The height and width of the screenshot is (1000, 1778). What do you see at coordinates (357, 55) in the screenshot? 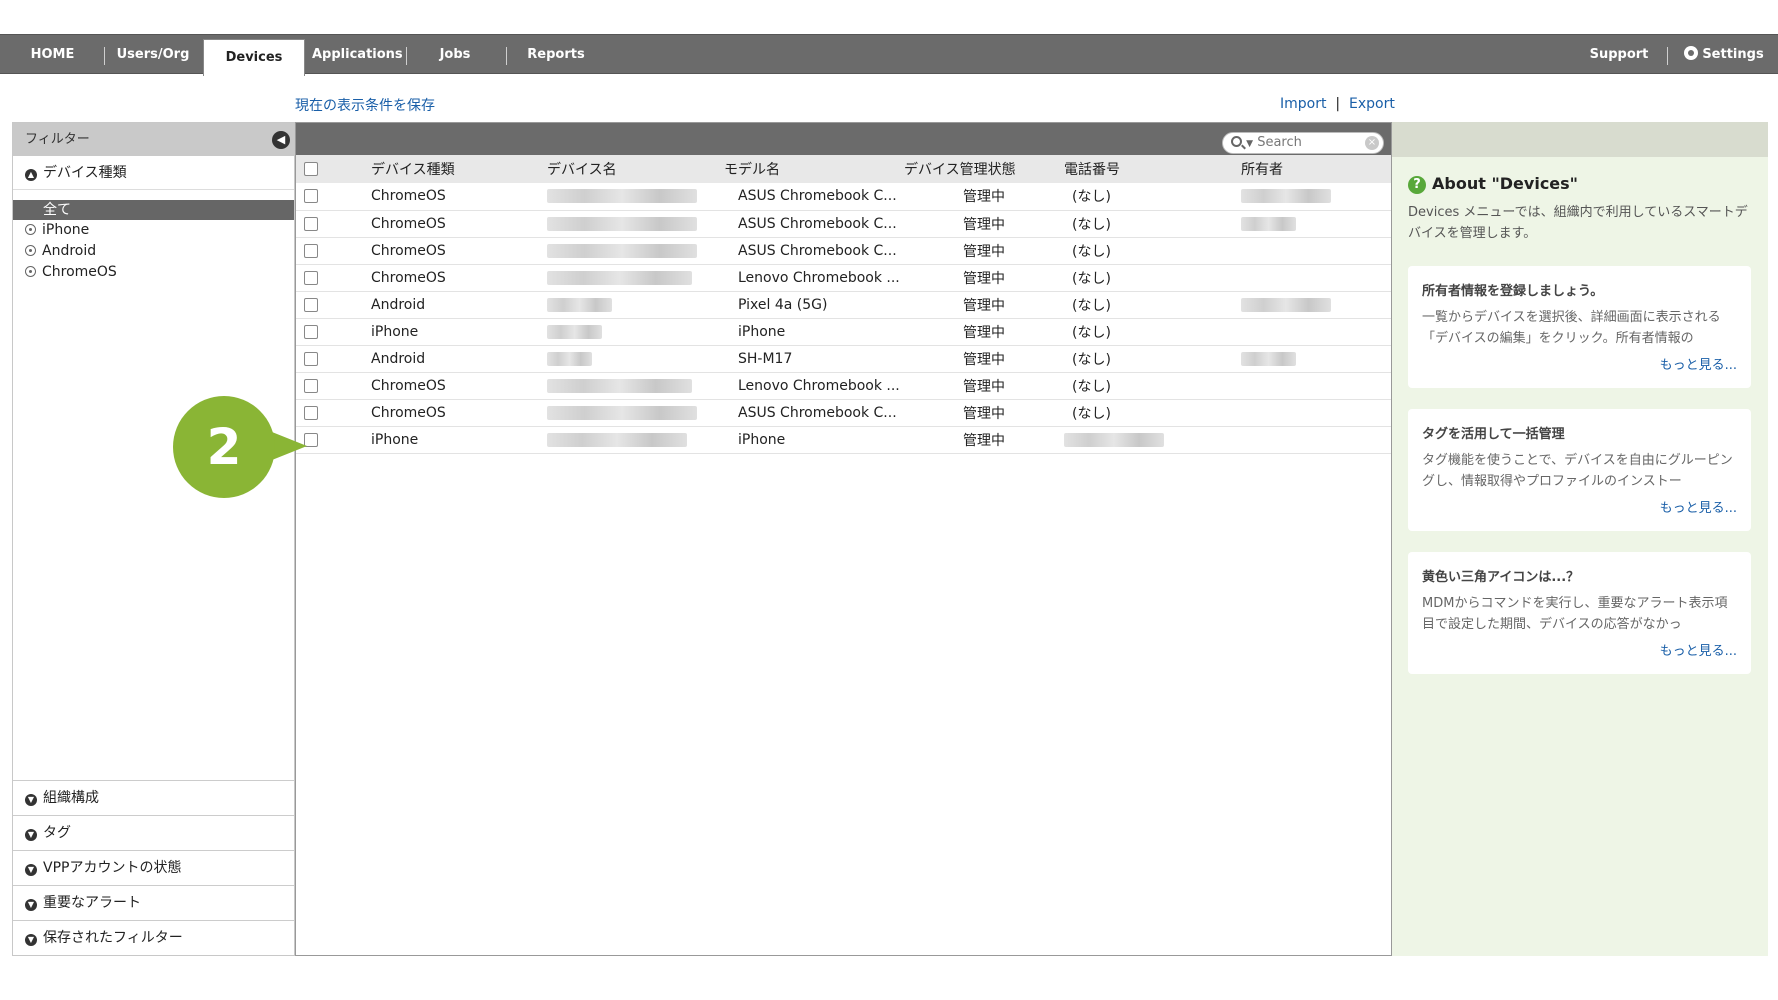
I see `nav-applications: Applications` at bounding box center [357, 55].